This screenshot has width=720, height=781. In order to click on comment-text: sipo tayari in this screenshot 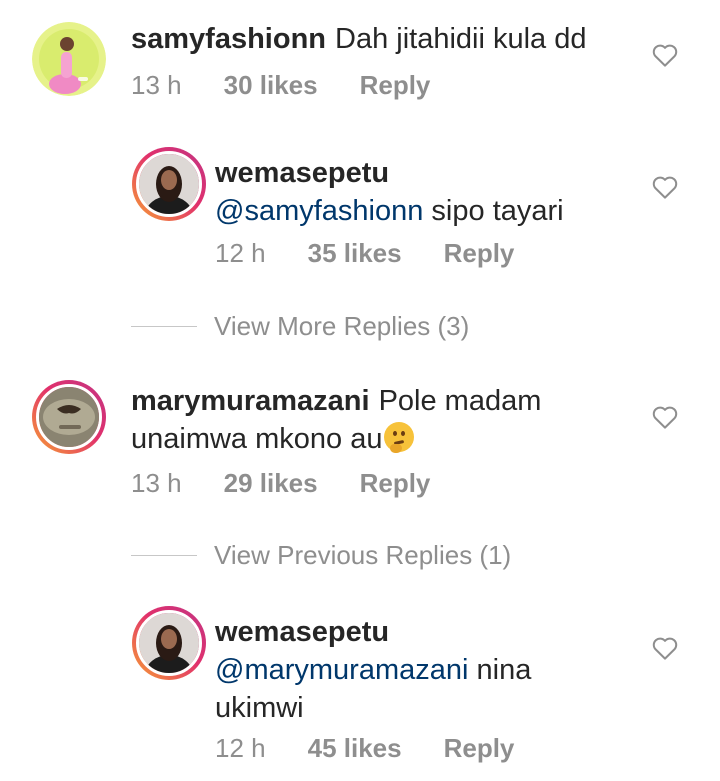, I will do `click(493, 211)`.